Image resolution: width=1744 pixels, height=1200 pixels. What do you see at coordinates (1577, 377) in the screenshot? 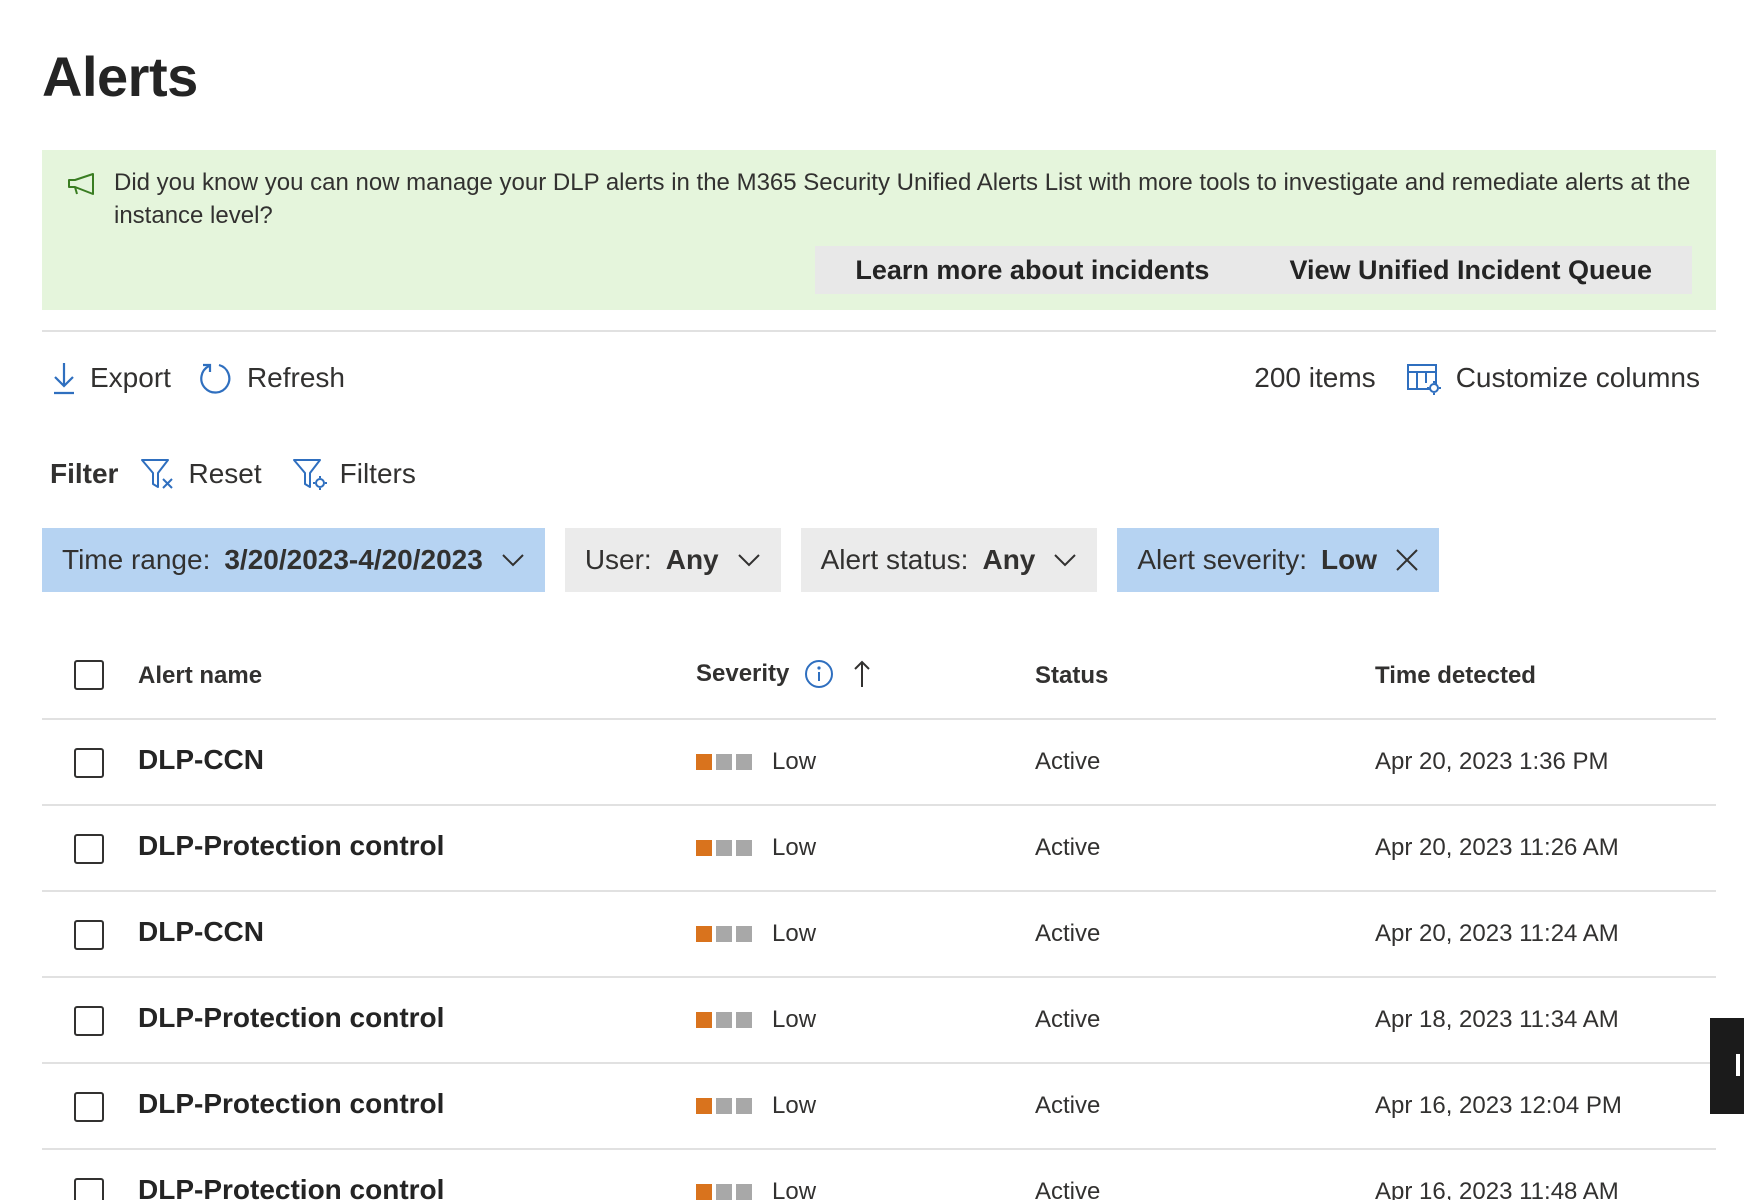
I see `customize-columns-label: Customize columns` at bounding box center [1577, 377].